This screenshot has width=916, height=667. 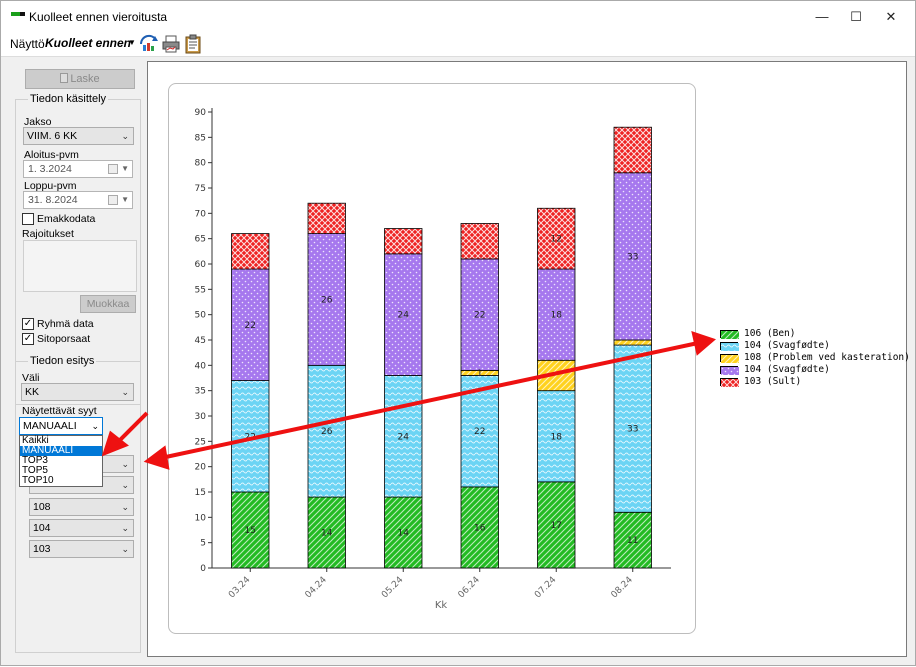 What do you see at coordinates (201, 518) in the screenshot?
I see `y-tick-label: 10` at bounding box center [201, 518].